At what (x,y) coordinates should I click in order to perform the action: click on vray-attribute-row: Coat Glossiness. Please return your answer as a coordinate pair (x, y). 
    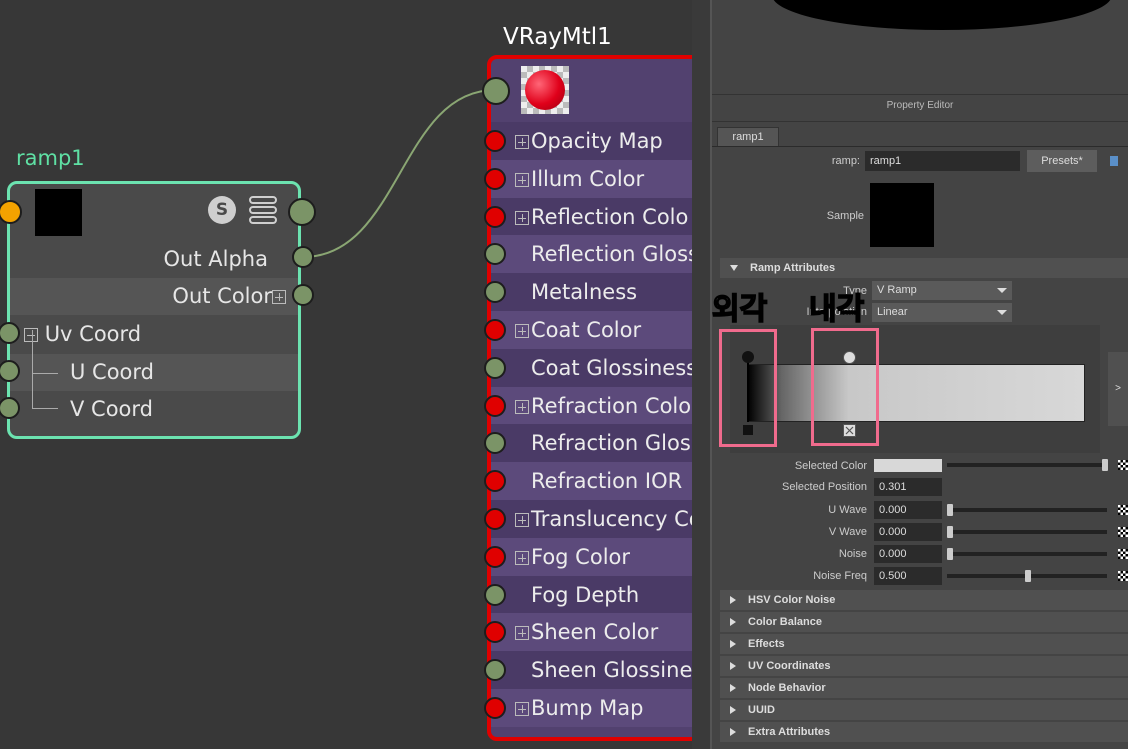
    Looking at the image, I should click on (591, 367).